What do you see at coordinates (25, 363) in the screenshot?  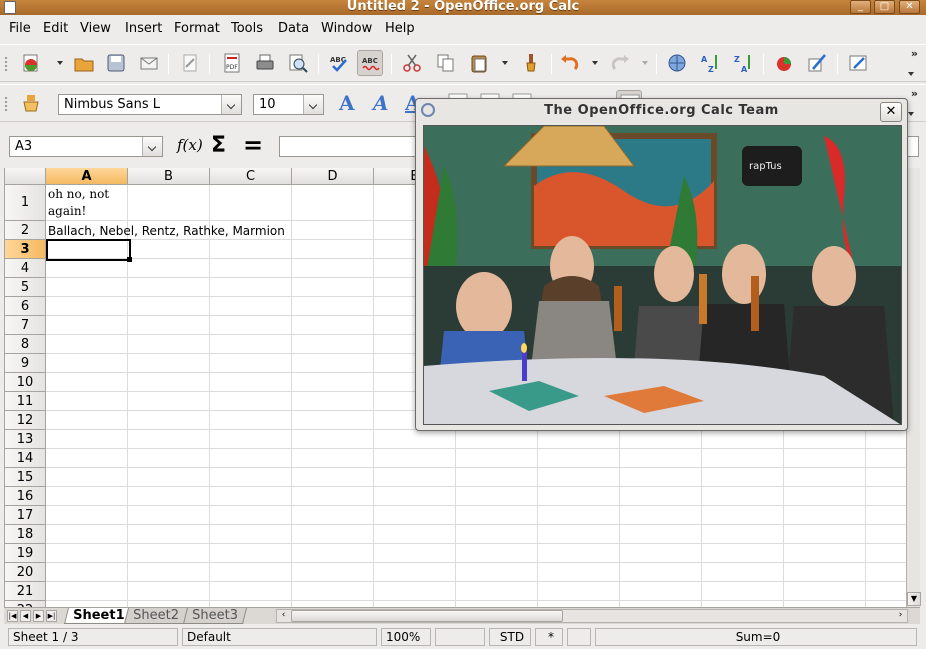 I see `row-header-9: 9` at bounding box center [25, 363].